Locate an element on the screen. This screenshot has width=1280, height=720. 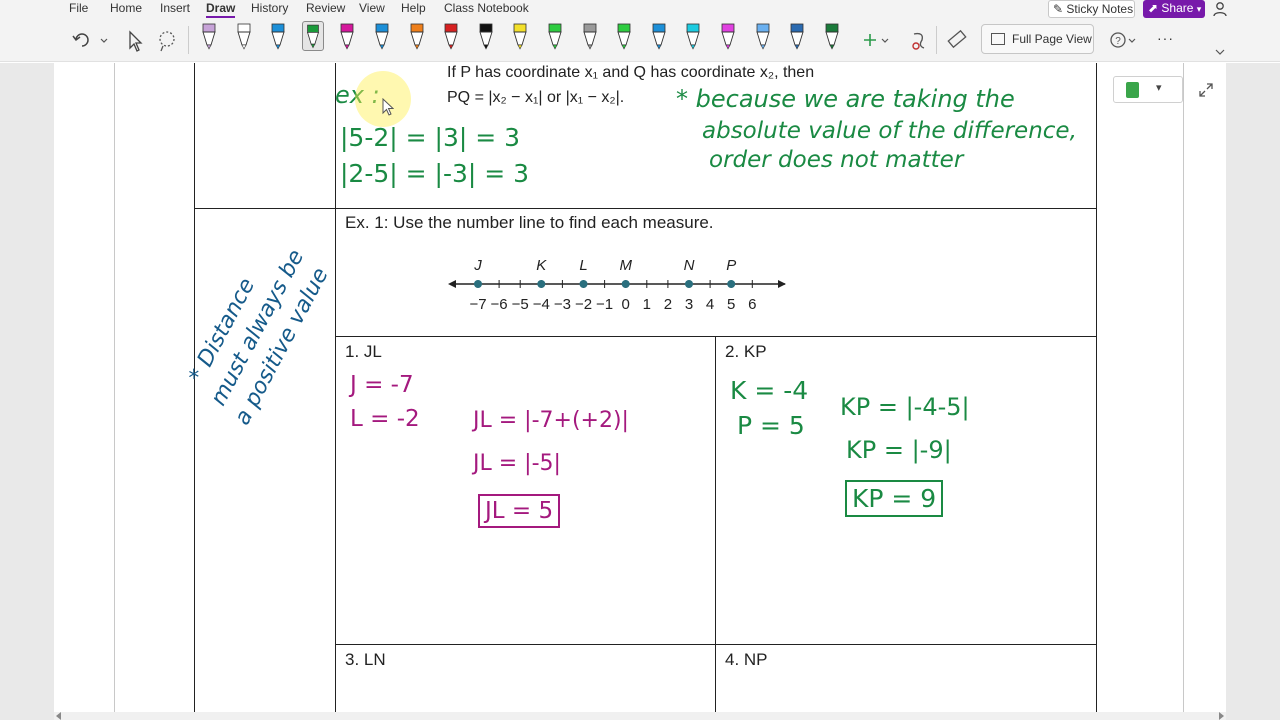
table-cell-divider is located at coordinates (715, 528).